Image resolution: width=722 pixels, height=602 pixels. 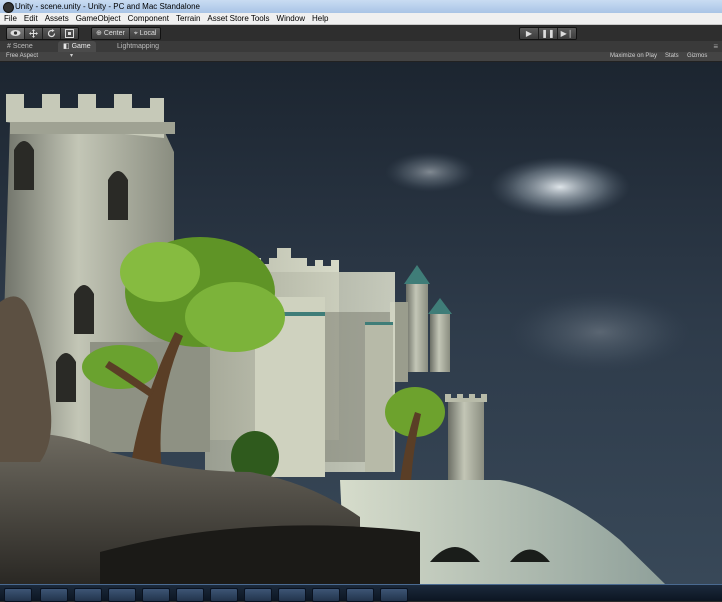 I want to click on view-tool-button, so click(x=16, y=33).